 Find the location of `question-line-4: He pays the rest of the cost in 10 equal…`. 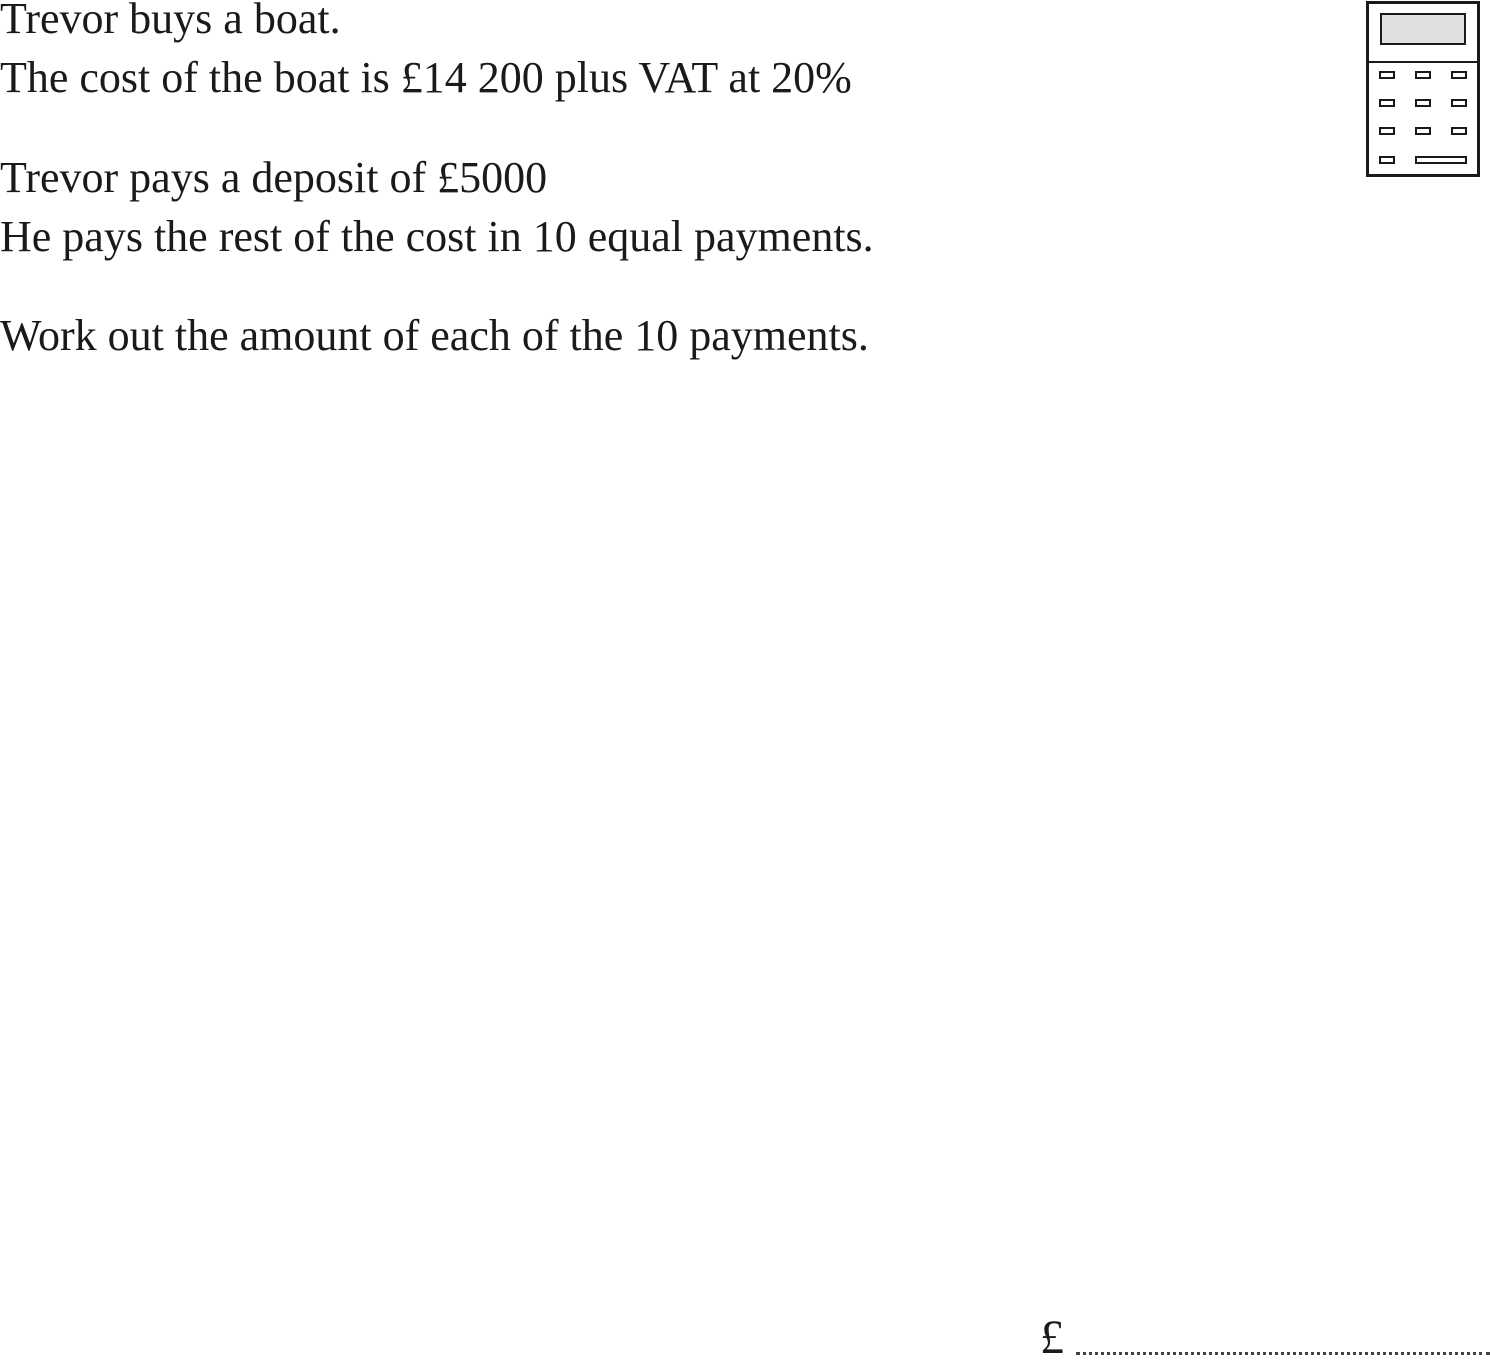

question-line-4: He pays the rest of the cost in 10 equal… is located at coordinates (437, 236).